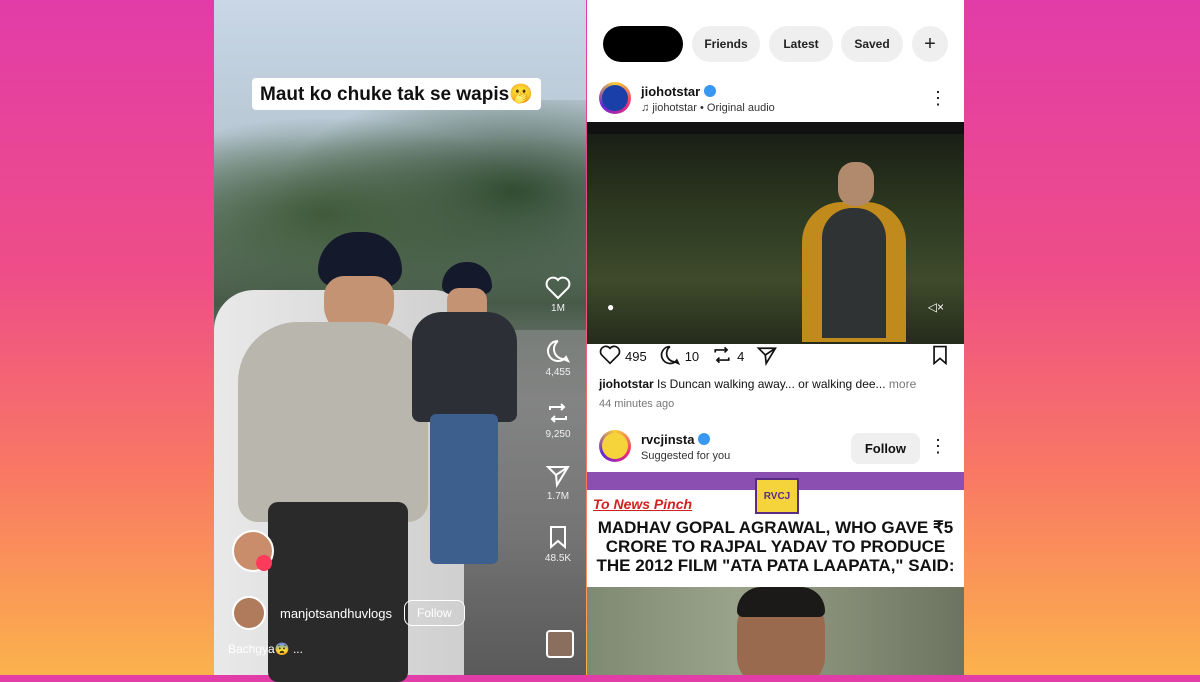 This screenshot has height=682, width=1200. Describe the element at coordinates (396, 94) in the screenshot. I see `reel-caption: Maut ko chuke tak se wapis🫢` at that location.